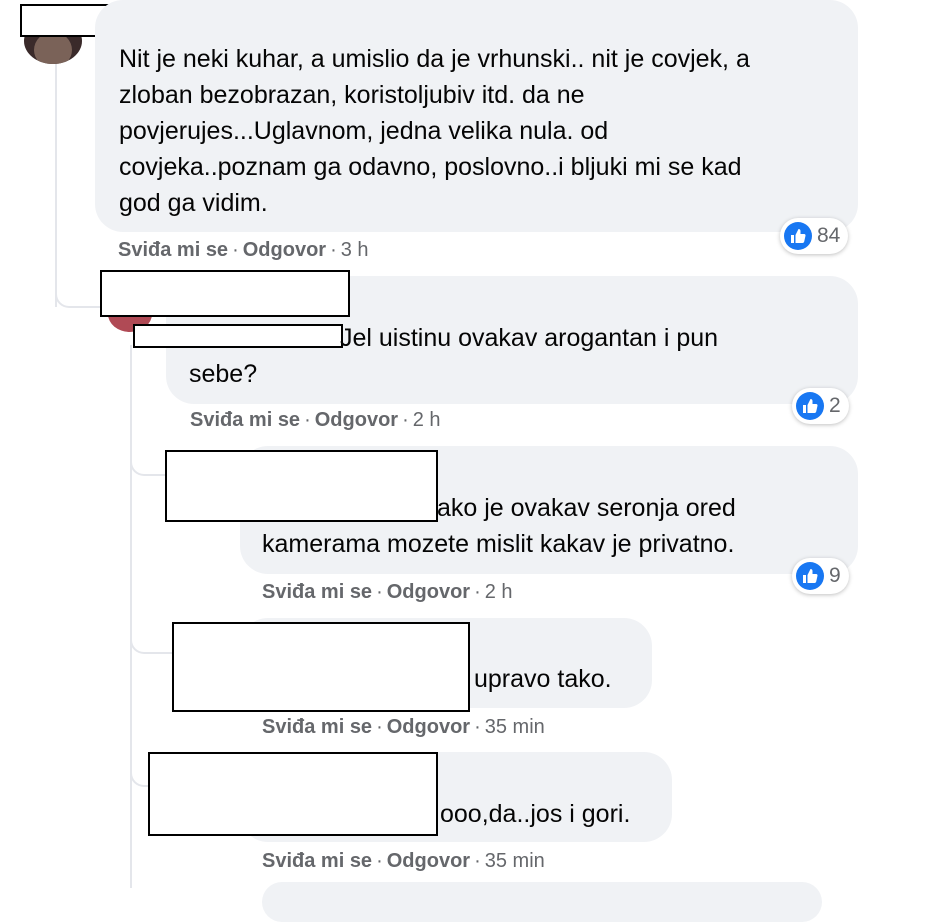  What do you see at coordinates (835, 575) in the screenshot?
I see `reaction-count: 9` at bounding box center [835, 575].